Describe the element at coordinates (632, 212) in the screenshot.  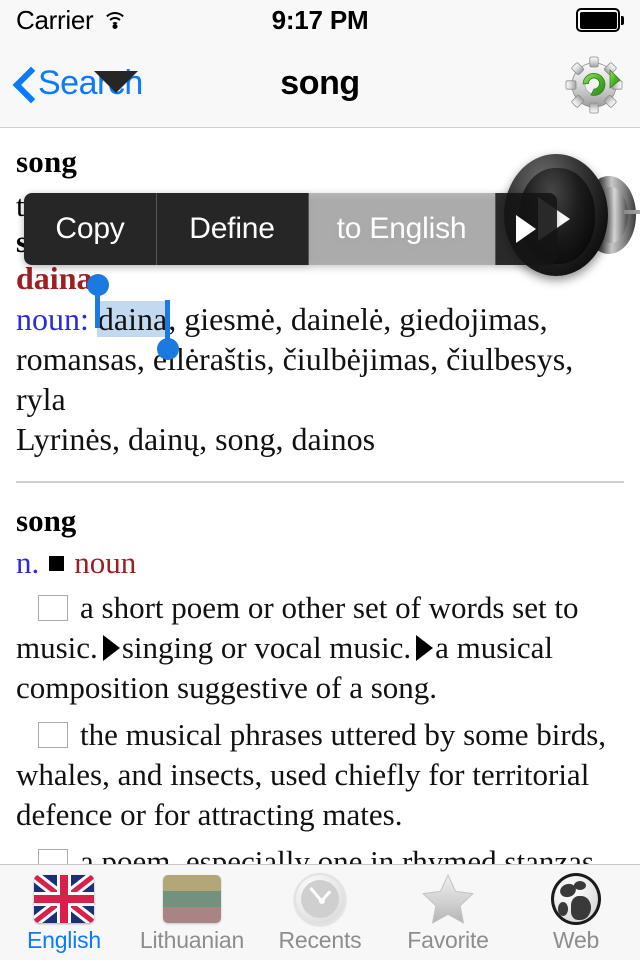
I see `speaker-stem` at that location.